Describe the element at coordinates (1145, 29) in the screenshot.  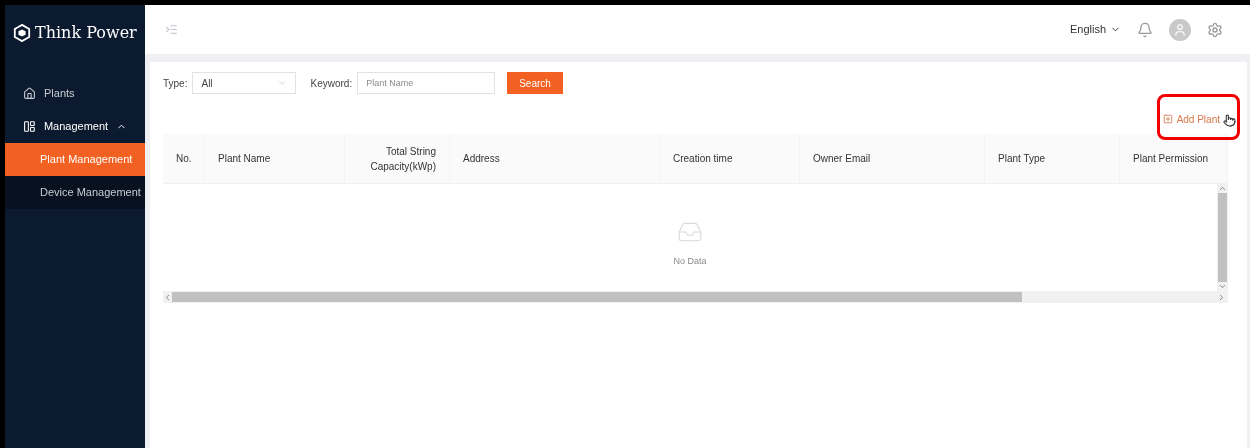
I see `bell-icon` at that location.